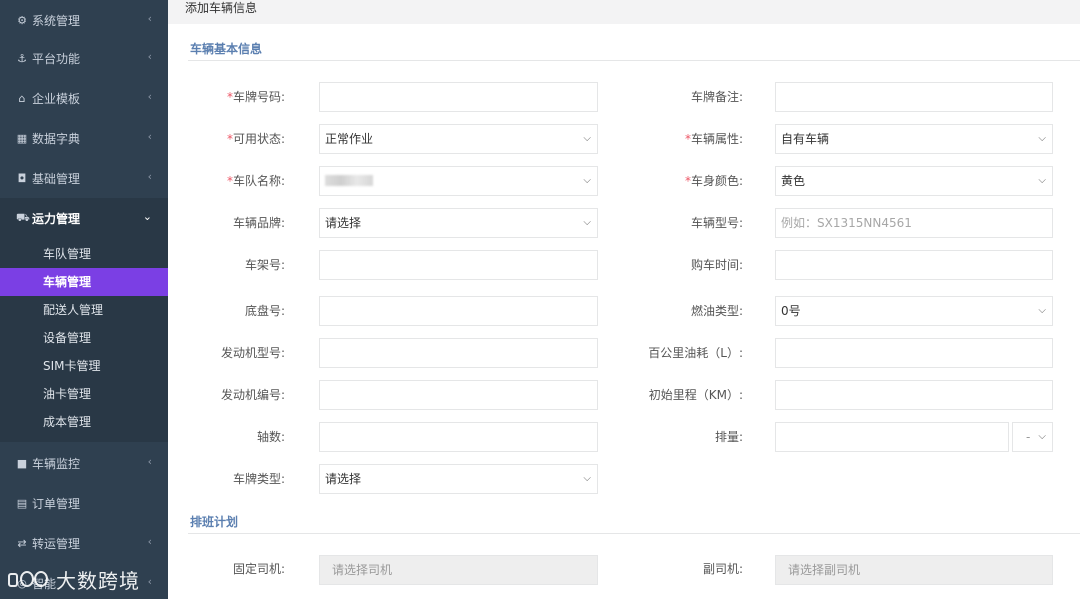 Image resolution: width=1080 pixels, height=599 pixels. I want to click on anchor-icon: ⚓, so click(22, 58).